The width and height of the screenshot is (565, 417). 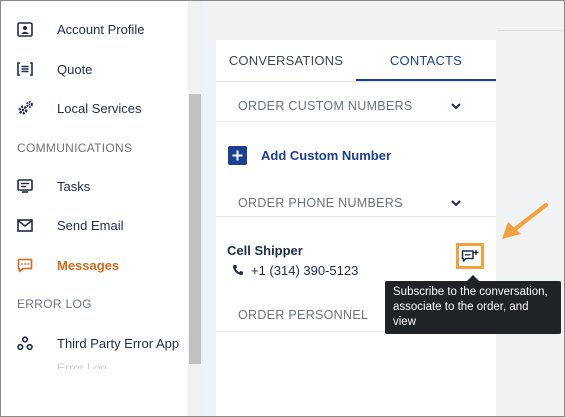 I want to click on sidebar-section-communications: COMMUNICATIONS, so click(x=75, y=148).